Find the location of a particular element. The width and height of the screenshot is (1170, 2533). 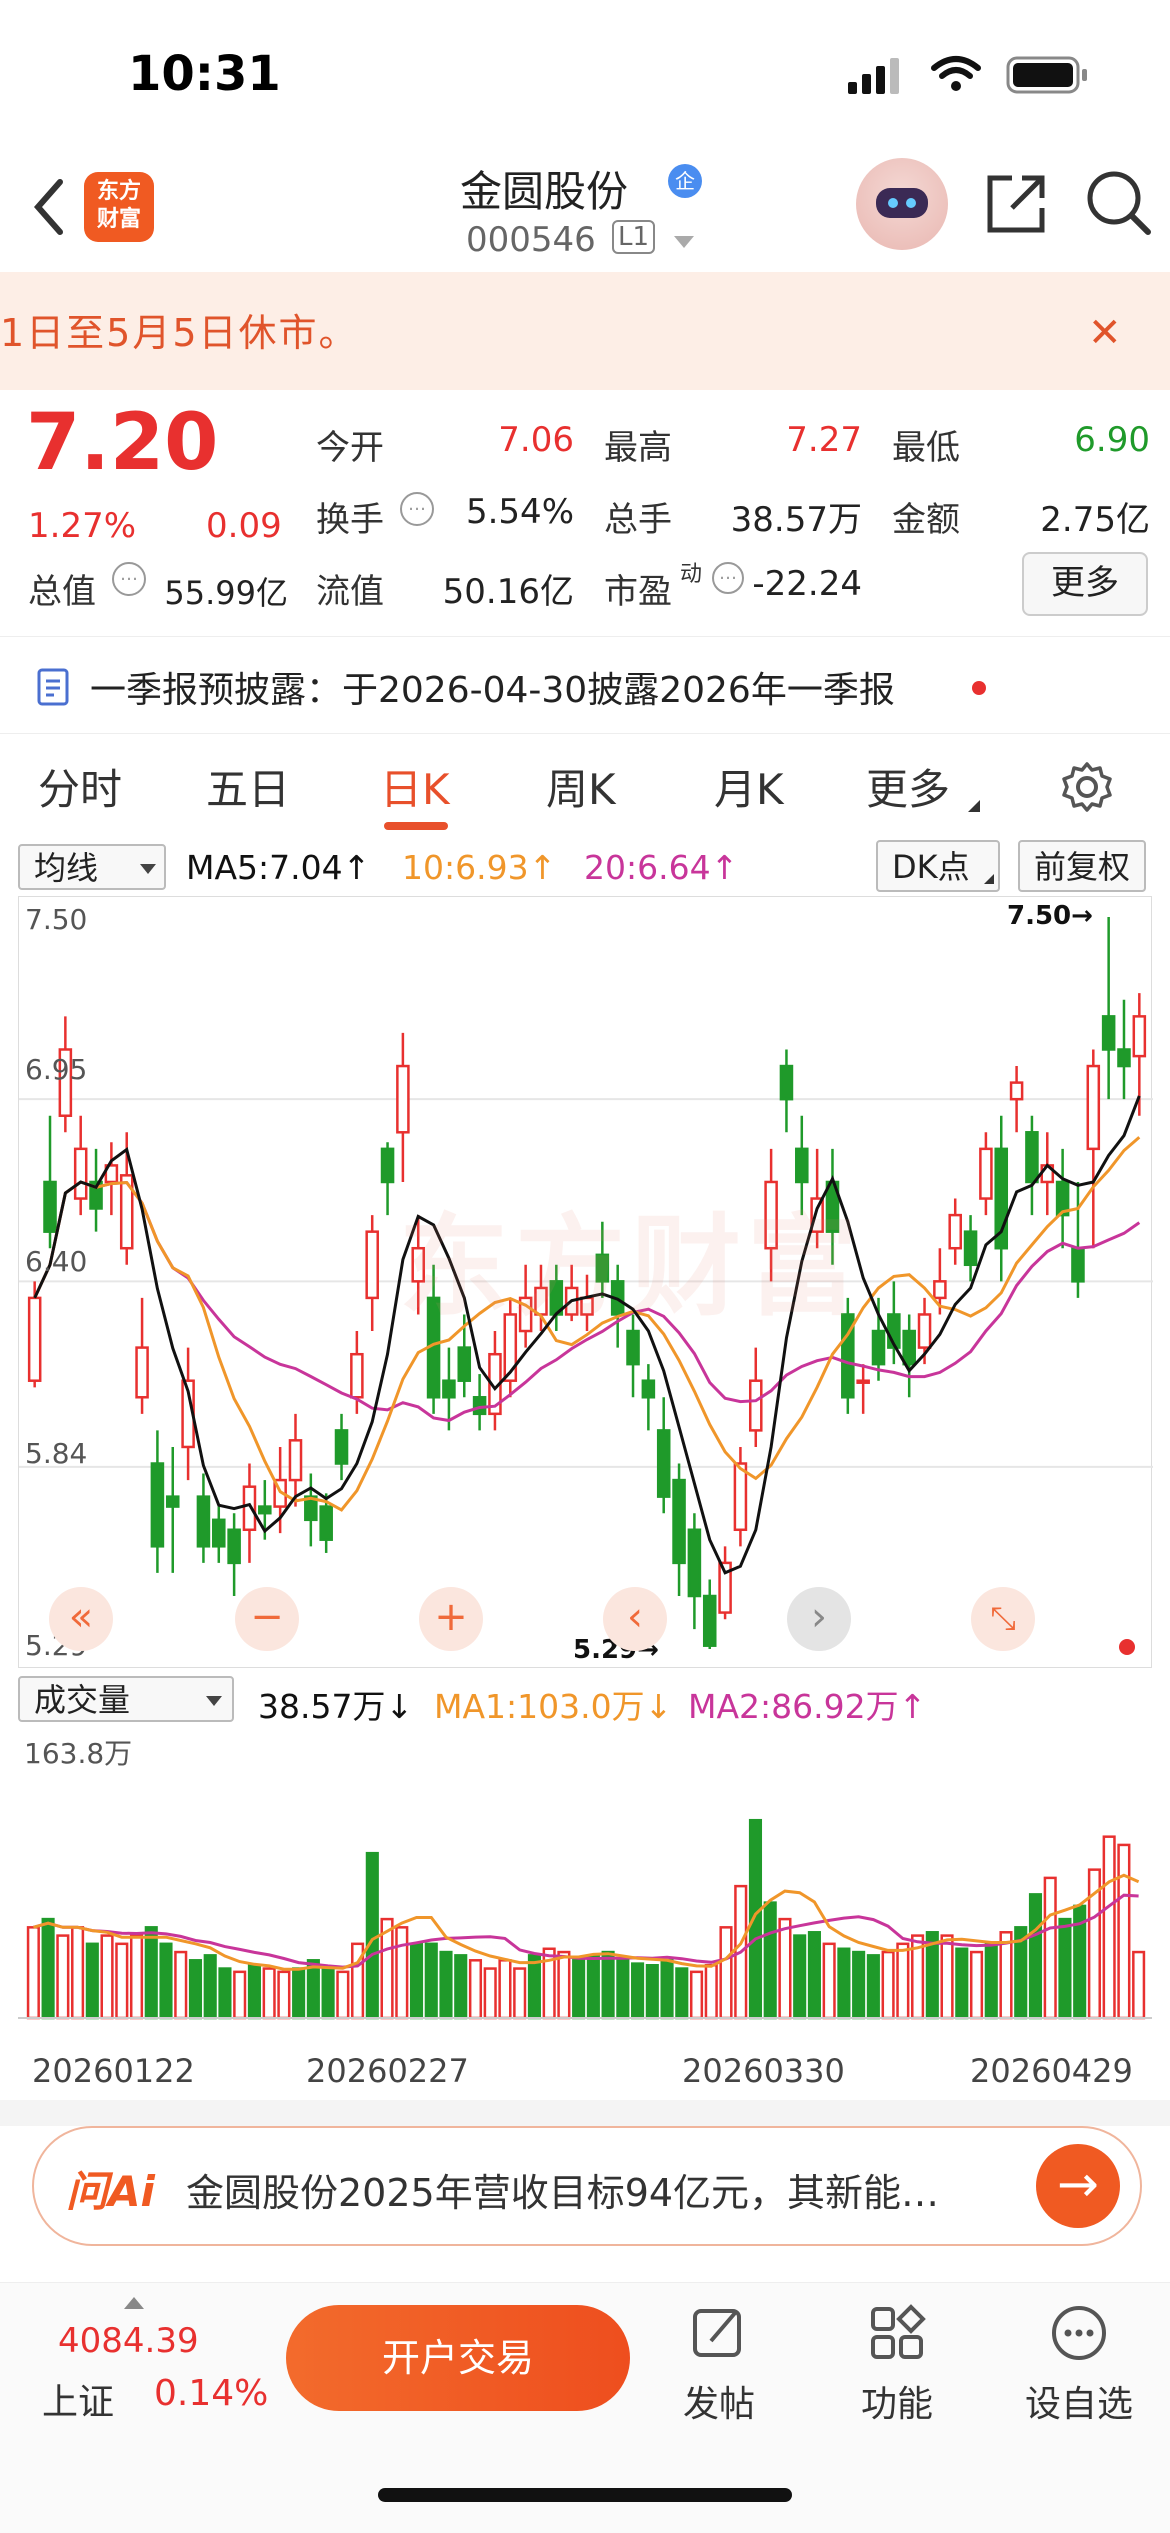

open-account-button: 开户交易 is located at coordinates (458, 2358).